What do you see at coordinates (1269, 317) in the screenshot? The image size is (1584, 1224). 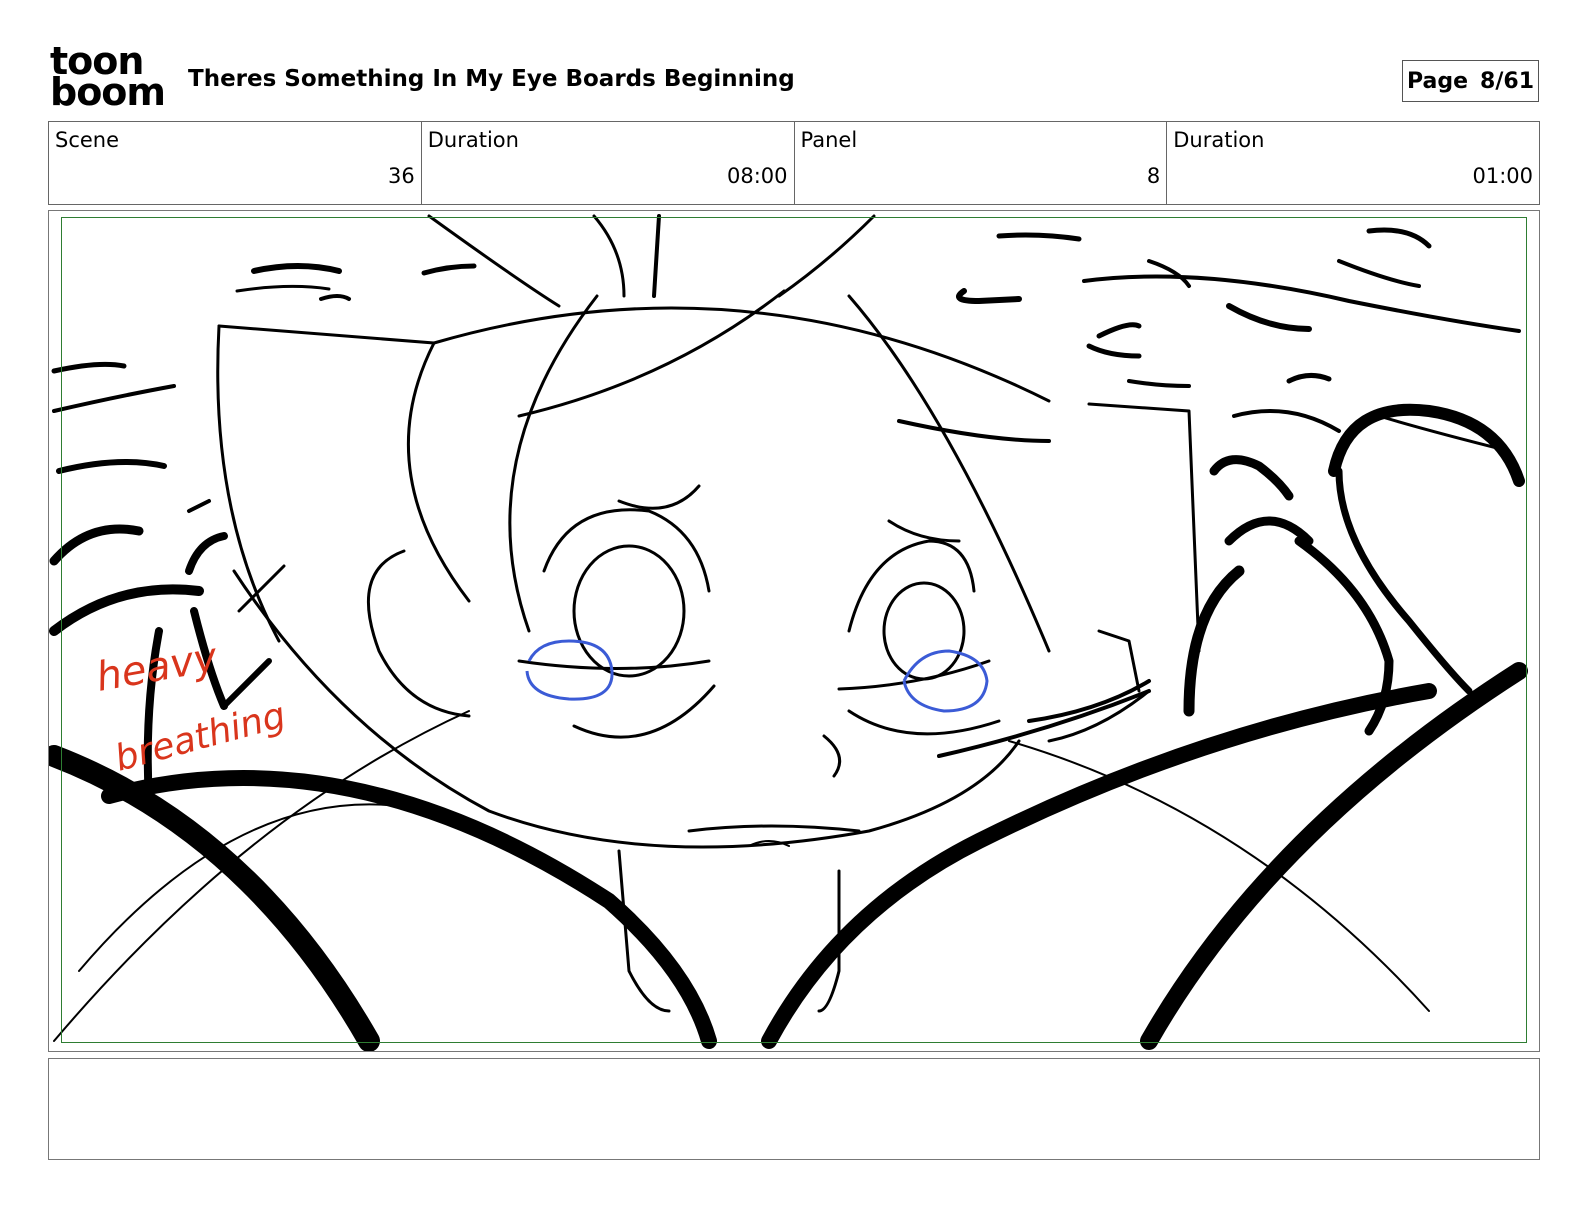 I see `speed-line-r7` at bounding box center [1269, 317].